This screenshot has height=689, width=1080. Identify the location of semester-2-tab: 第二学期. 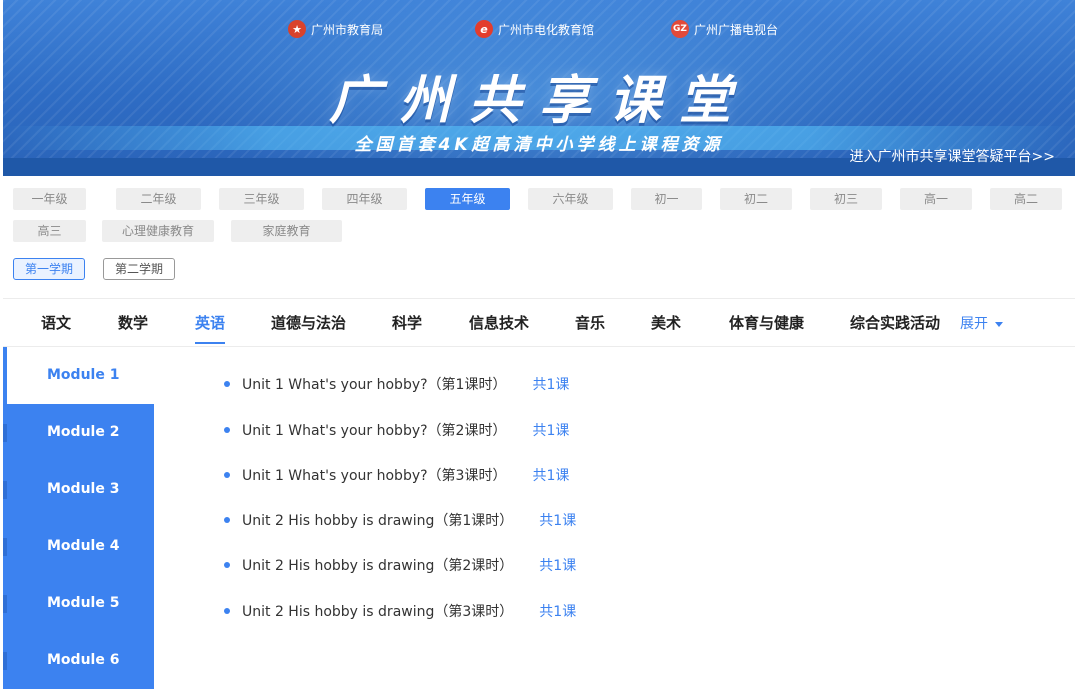
(139, 269).